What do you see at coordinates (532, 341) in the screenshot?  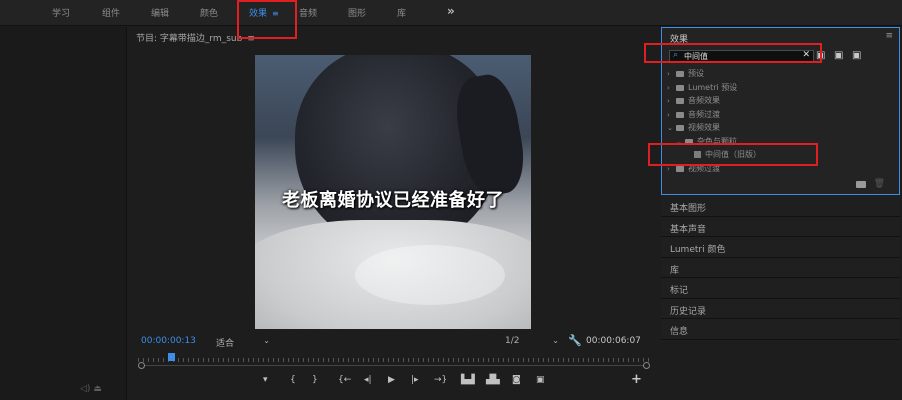 I see `playback-resolution-select: 1/2 ⌄` at bounding box center [532, 341].